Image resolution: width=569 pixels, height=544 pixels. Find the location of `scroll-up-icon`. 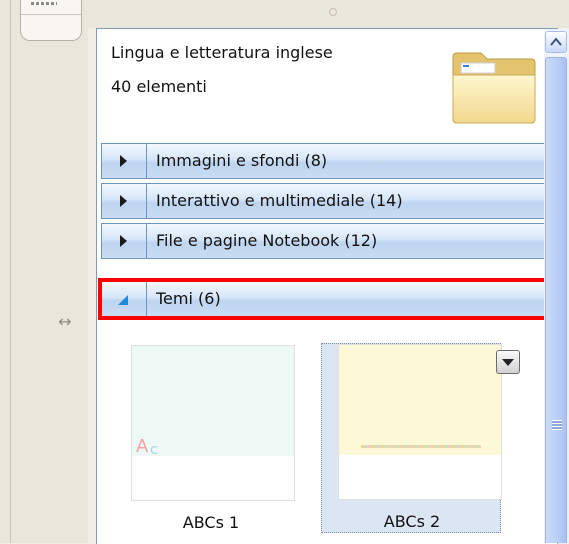

scroll-up-icon is located at coordinates (556, 41).